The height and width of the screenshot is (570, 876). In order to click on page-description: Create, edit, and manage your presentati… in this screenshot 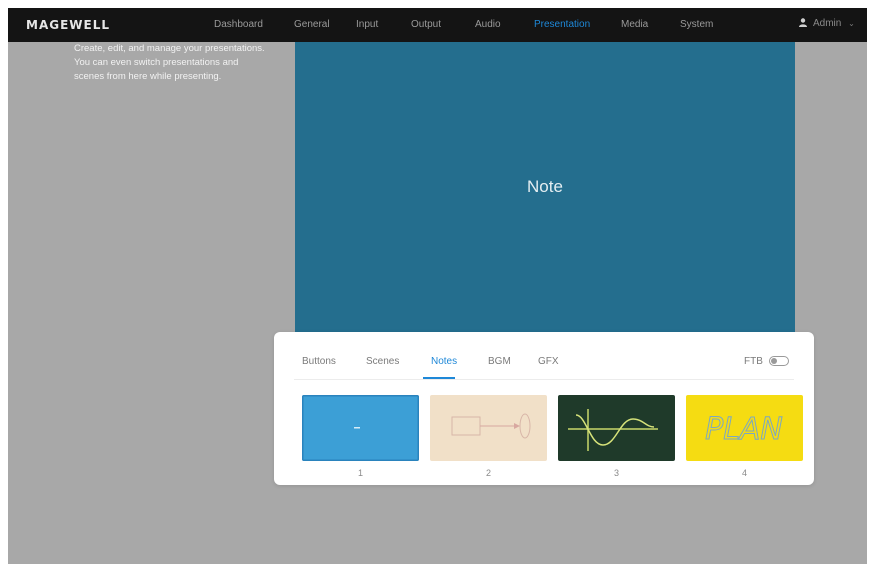, I will do `click(169, 62)`.